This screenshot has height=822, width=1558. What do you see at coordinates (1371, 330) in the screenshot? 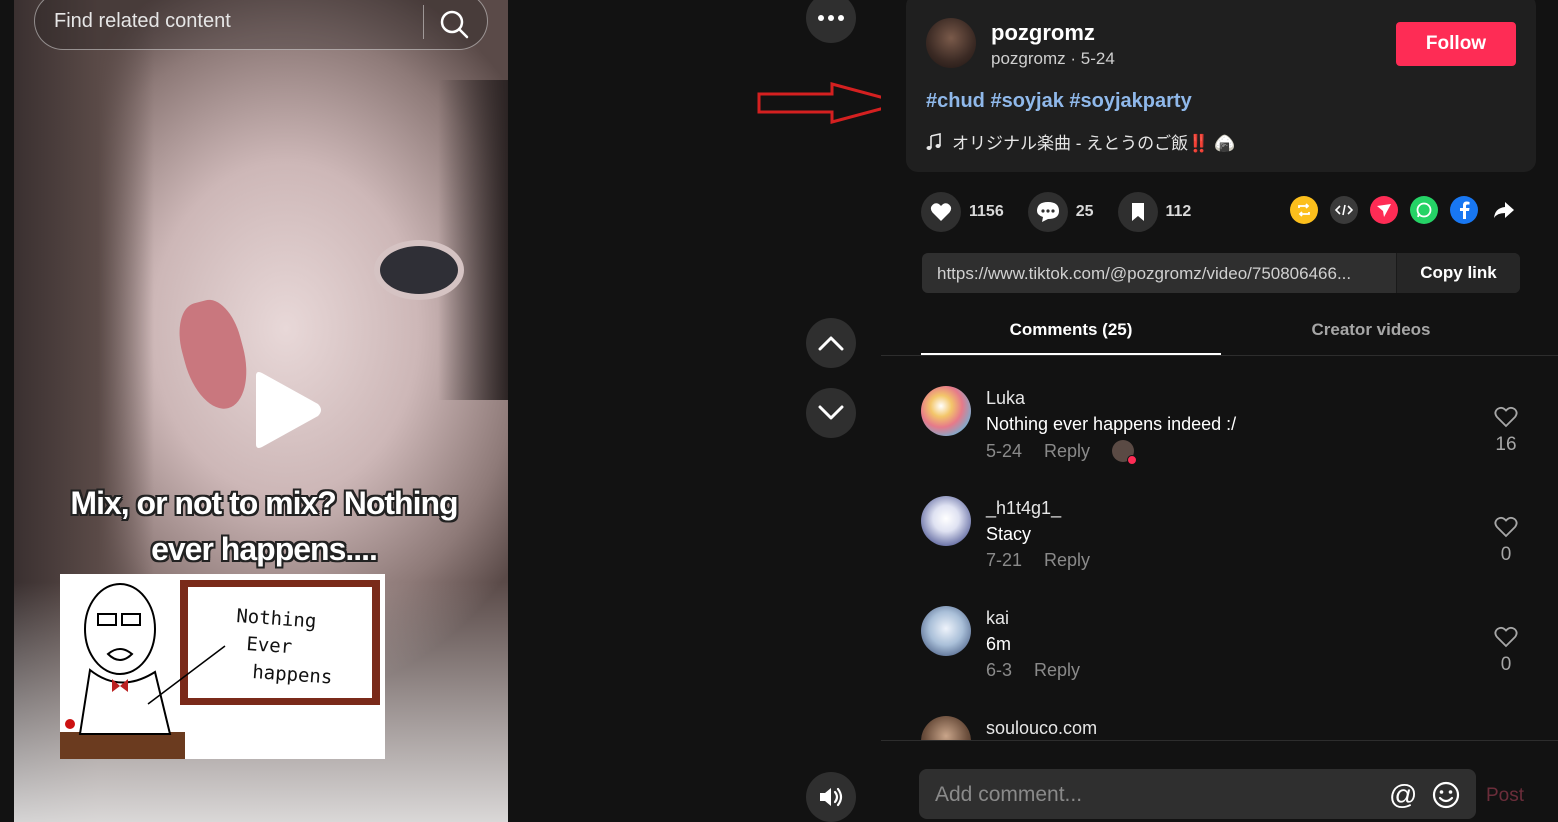
I see `tab-creator-videos: Creator videos` at bounding box center [1371, 330].